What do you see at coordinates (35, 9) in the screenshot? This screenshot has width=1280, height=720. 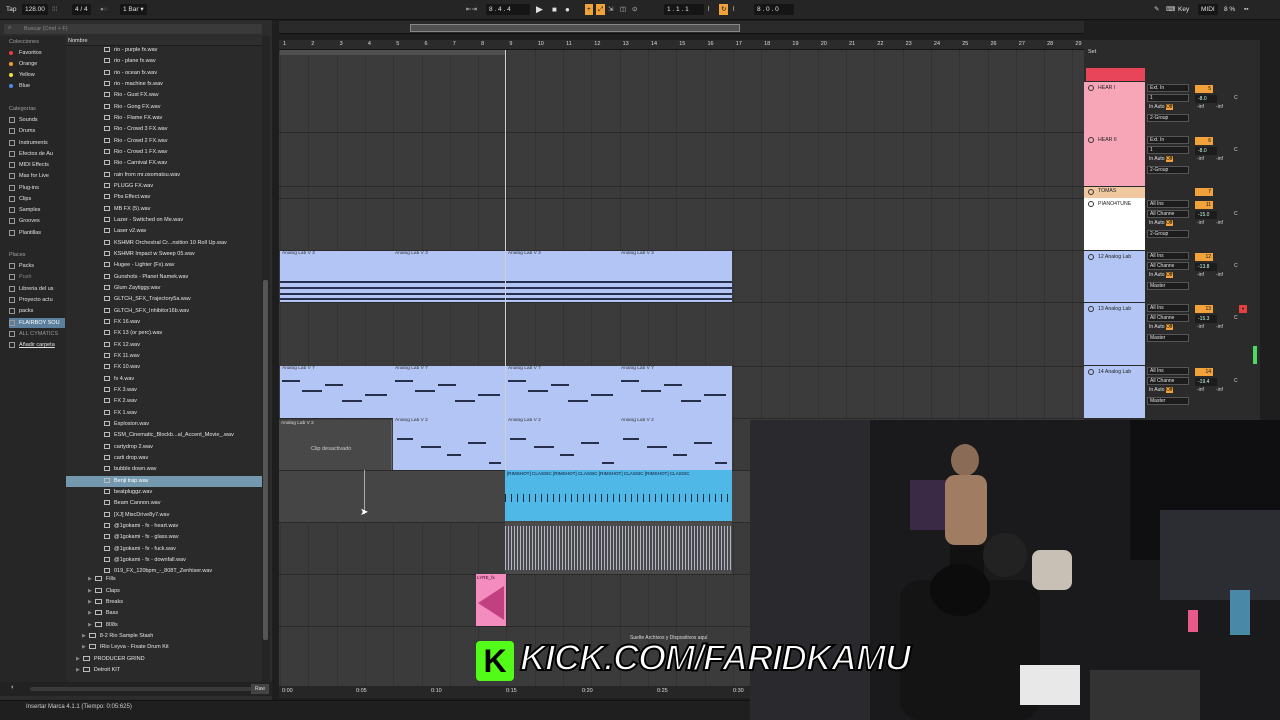 I see `tempo-field: 128.00` at bounding box center [35, 9].